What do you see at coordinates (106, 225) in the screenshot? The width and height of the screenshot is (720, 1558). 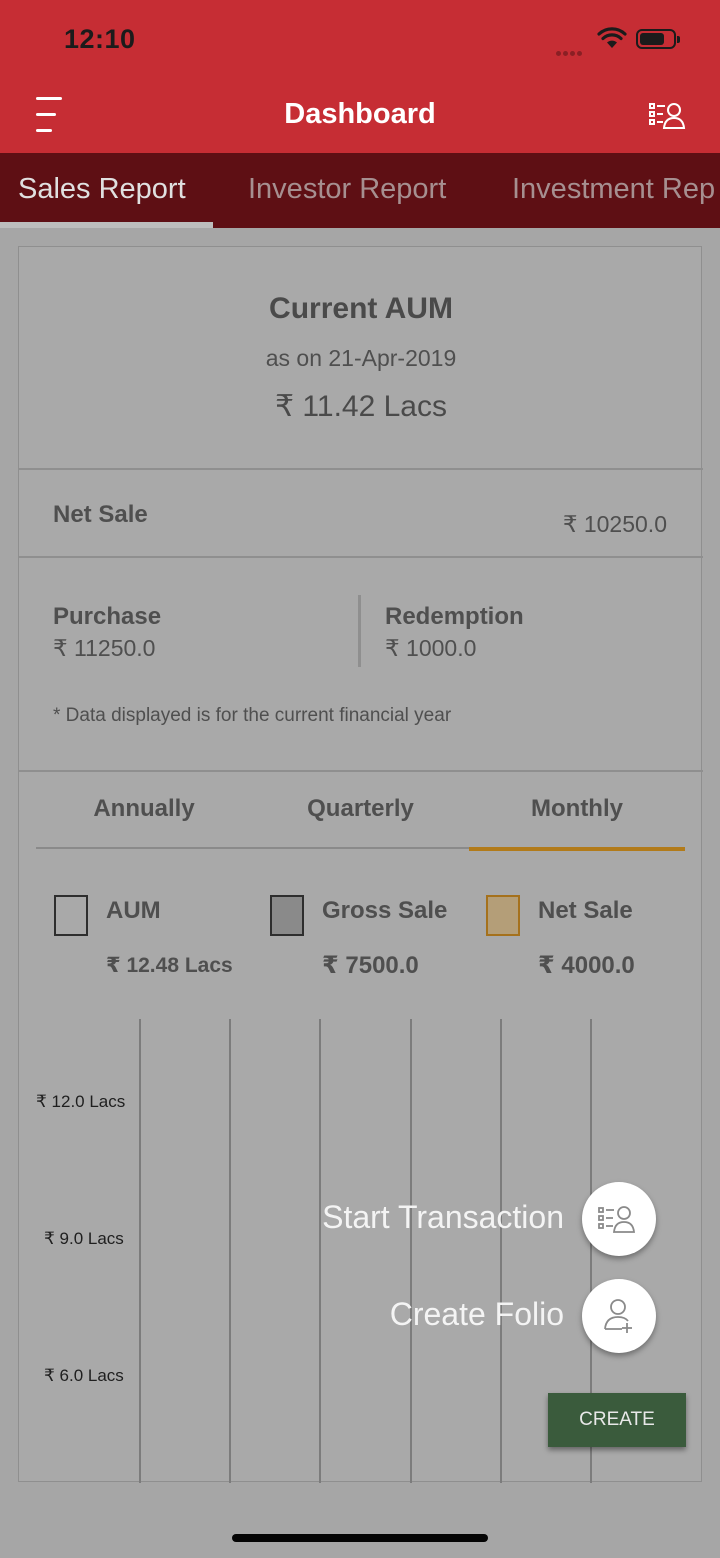 I see `active-tab-indicator` at bounding box center [106, 225].